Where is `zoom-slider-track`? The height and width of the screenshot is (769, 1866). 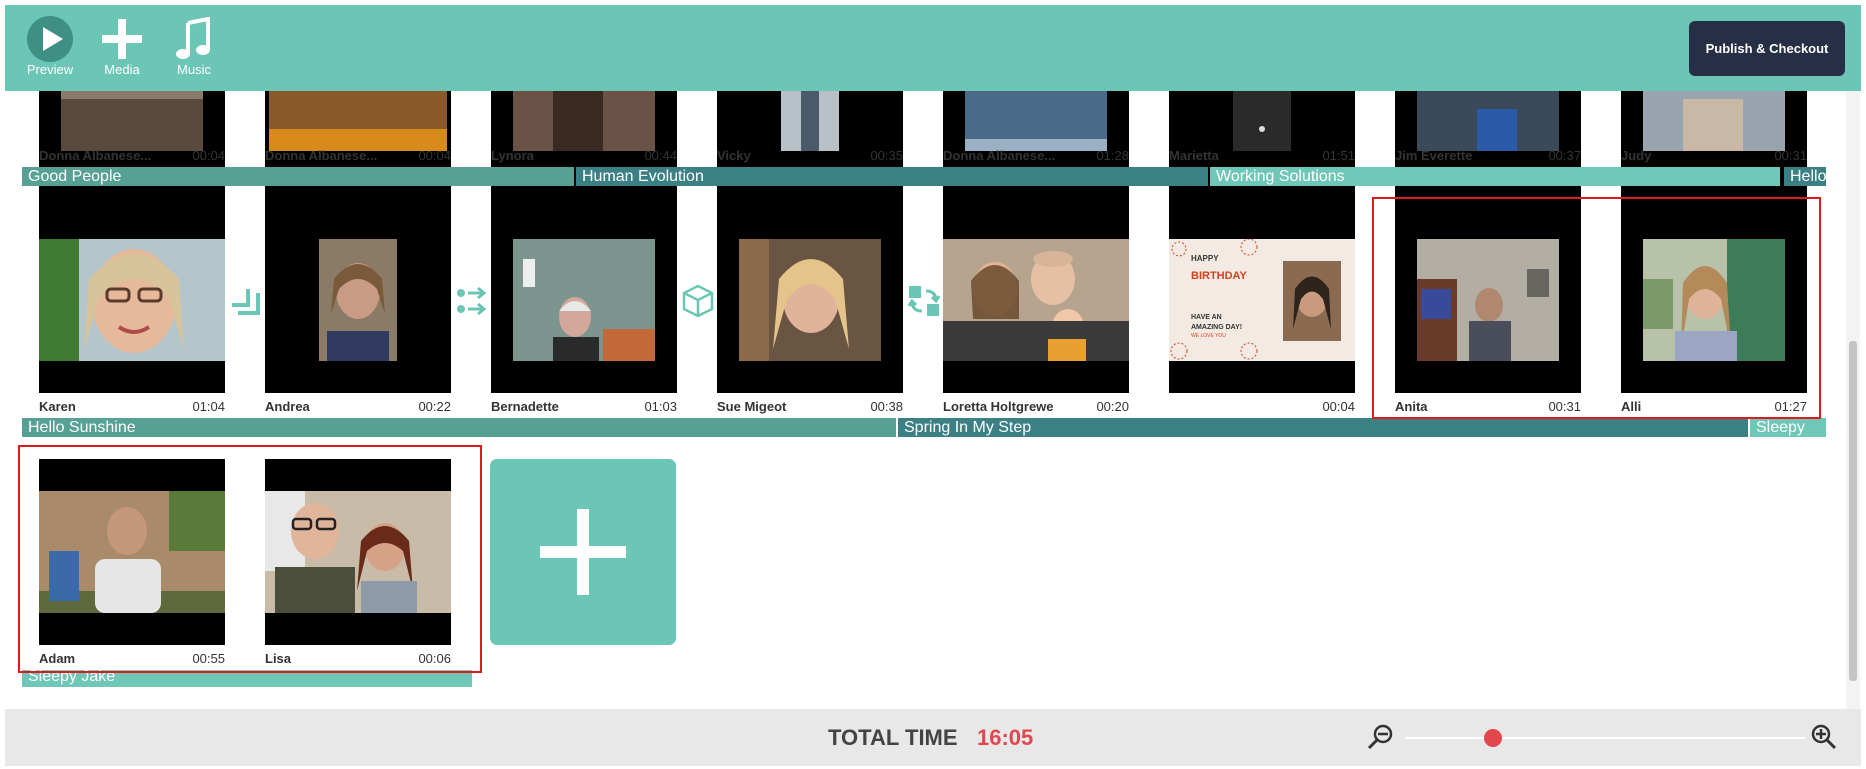
zoom-slider-track is located at coordinates (1605, 738).